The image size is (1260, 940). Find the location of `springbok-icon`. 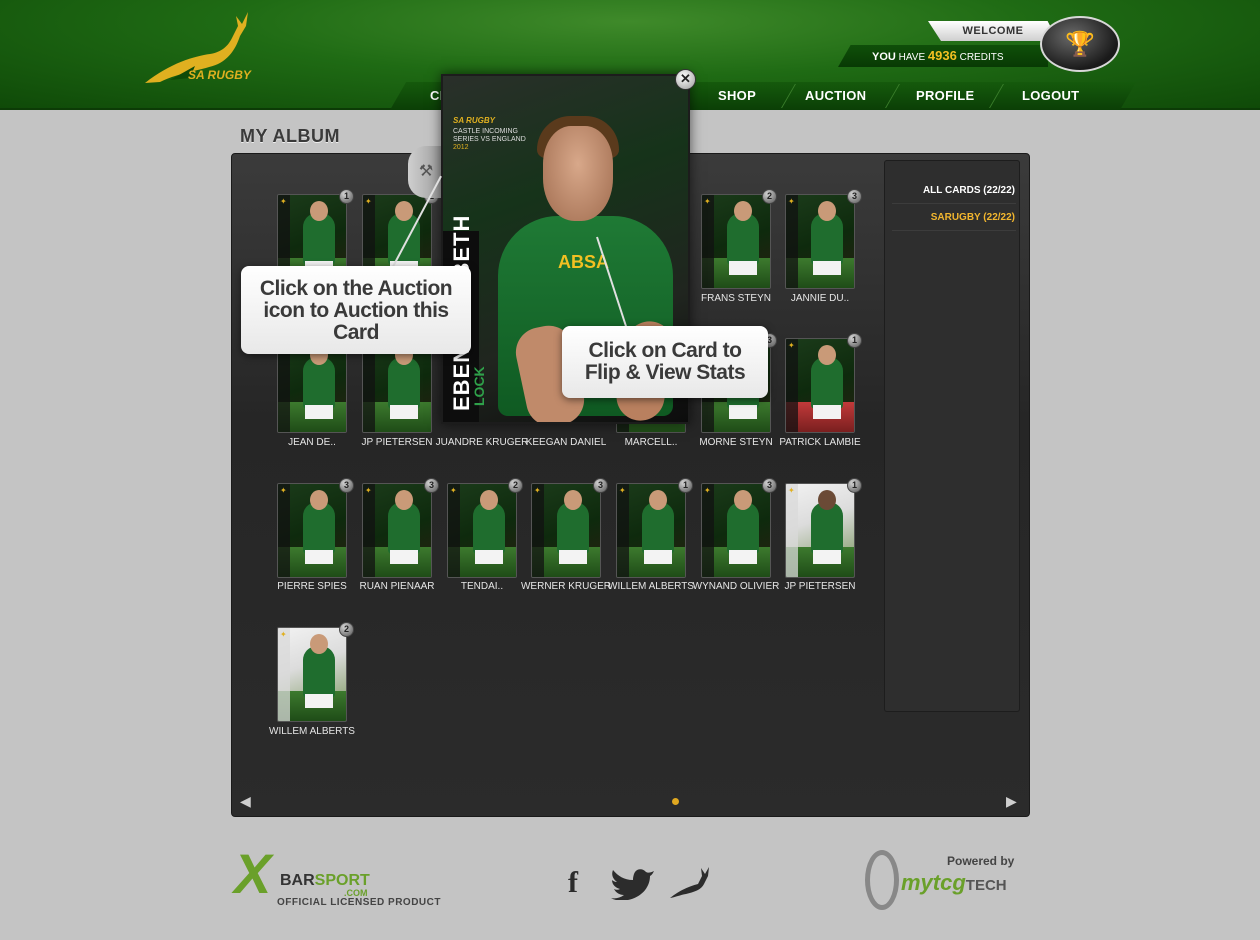

springbok-icon is located at coordinates (690, 883).